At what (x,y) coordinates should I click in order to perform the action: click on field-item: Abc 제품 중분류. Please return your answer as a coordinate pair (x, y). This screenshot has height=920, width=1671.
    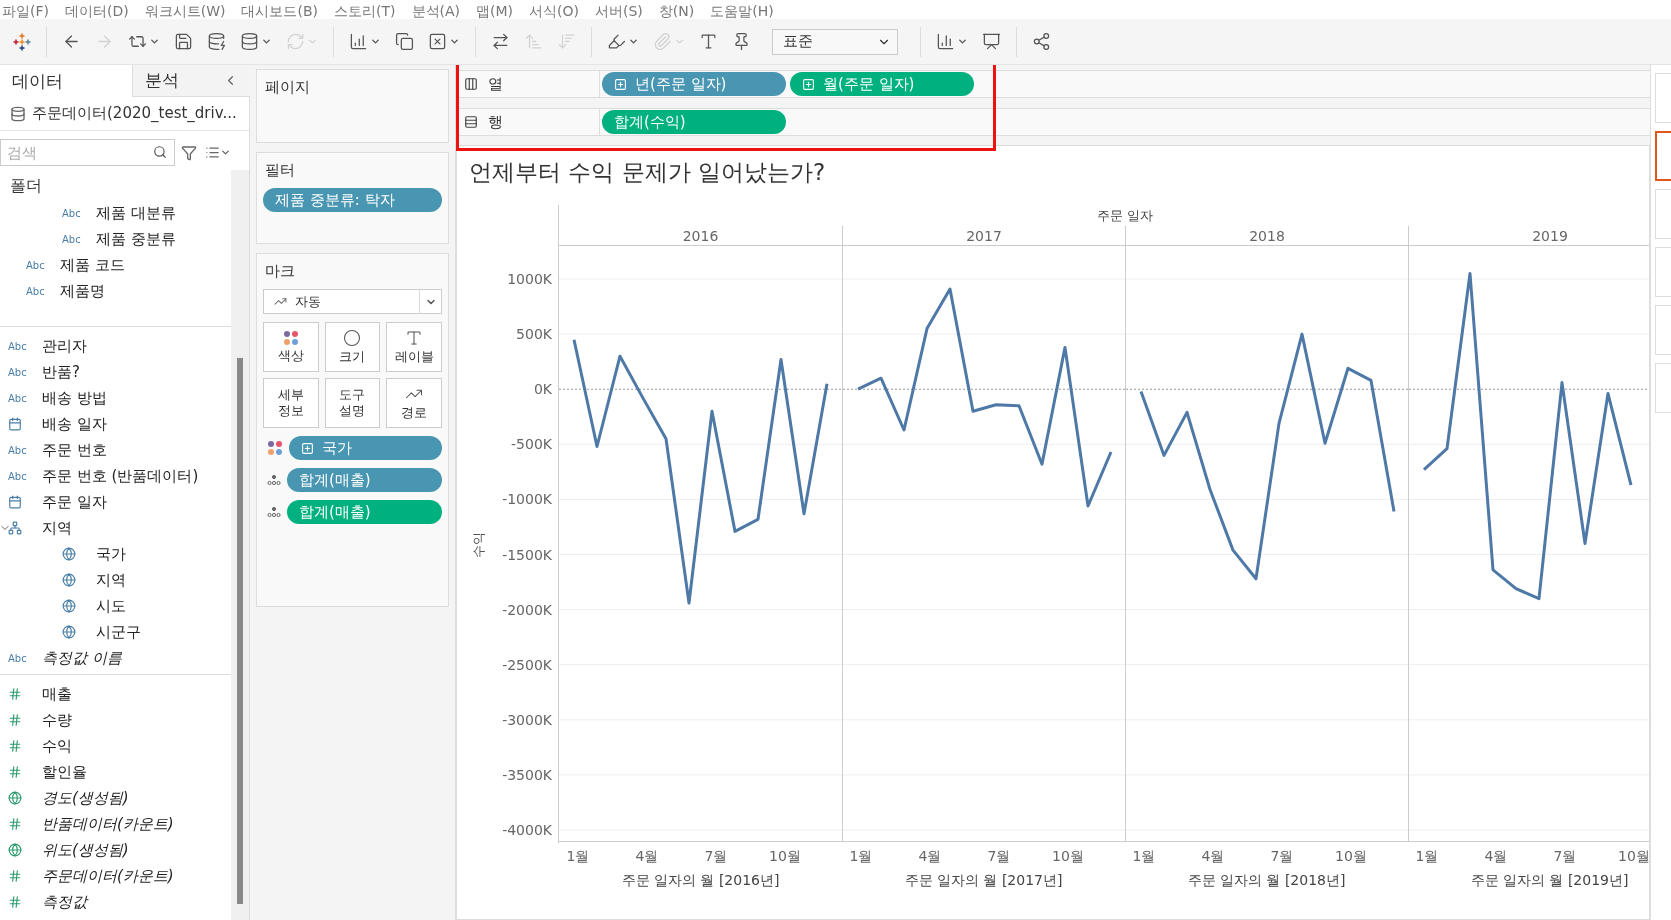
    Looking at the image, I should click on (115, 239).